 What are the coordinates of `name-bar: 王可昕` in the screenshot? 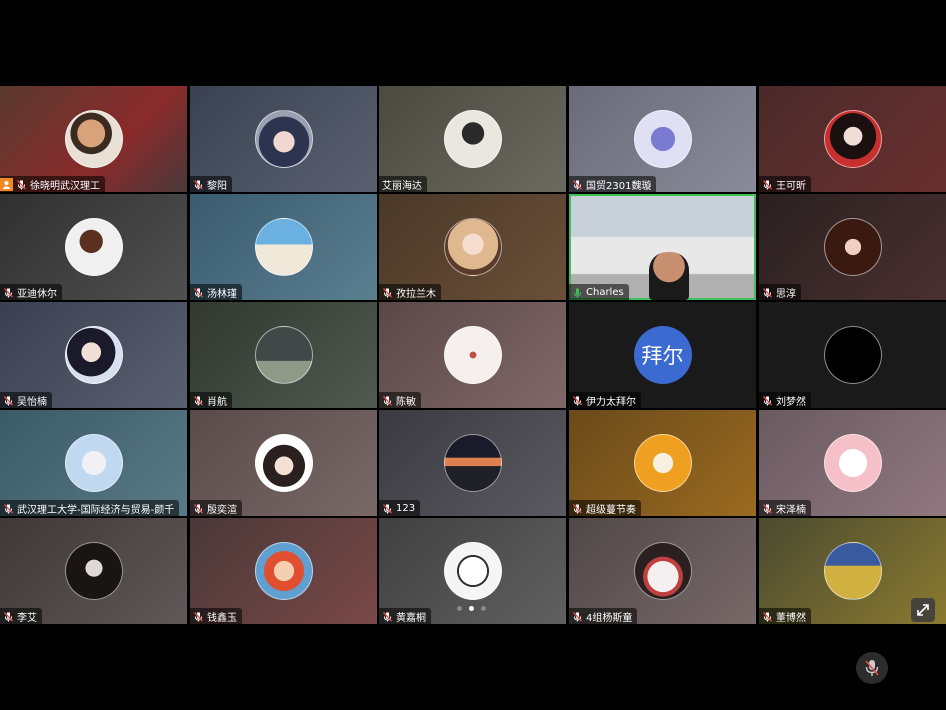 It's located at (785, 184).